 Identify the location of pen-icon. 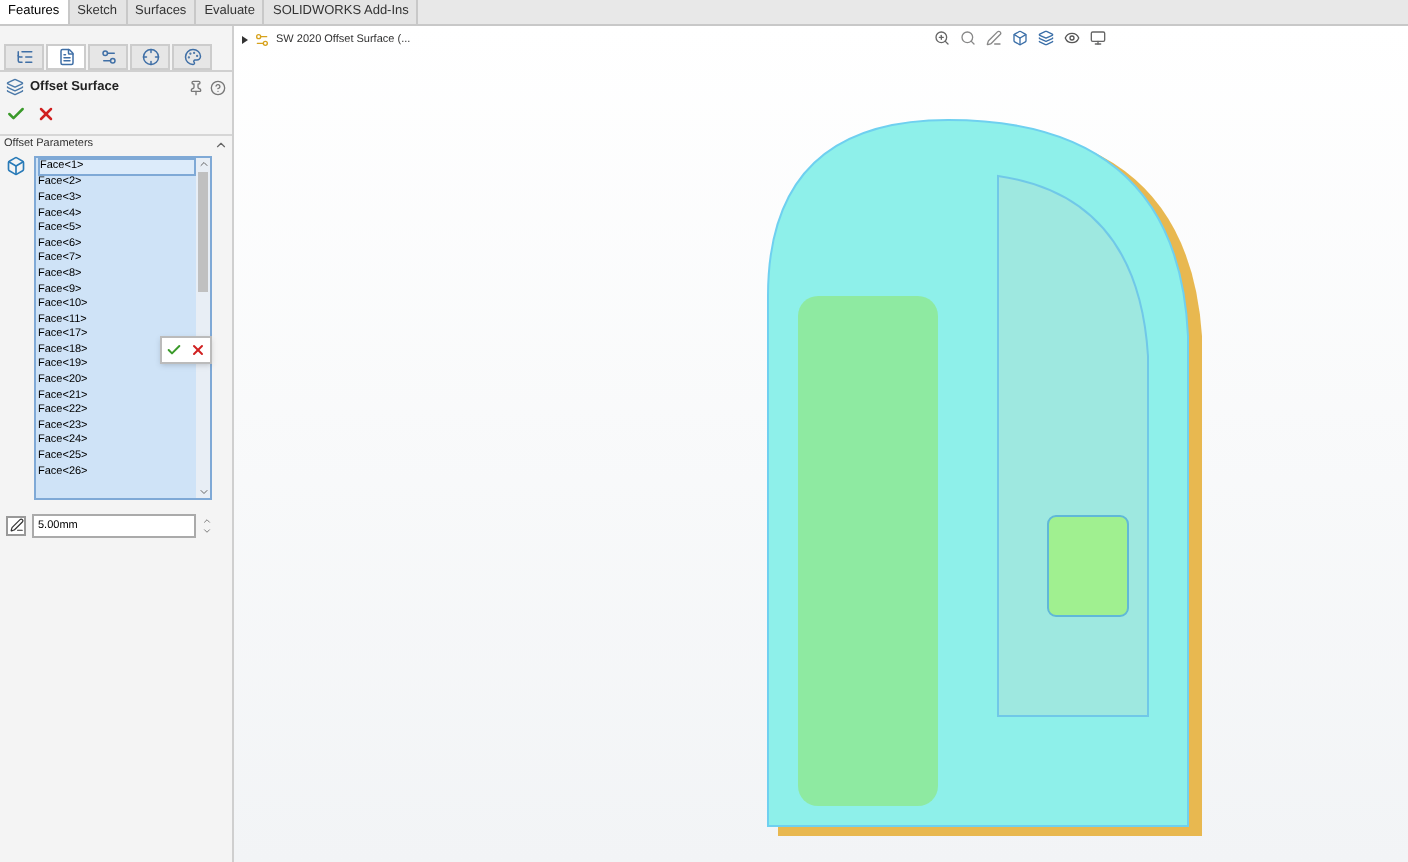
(994, 38).